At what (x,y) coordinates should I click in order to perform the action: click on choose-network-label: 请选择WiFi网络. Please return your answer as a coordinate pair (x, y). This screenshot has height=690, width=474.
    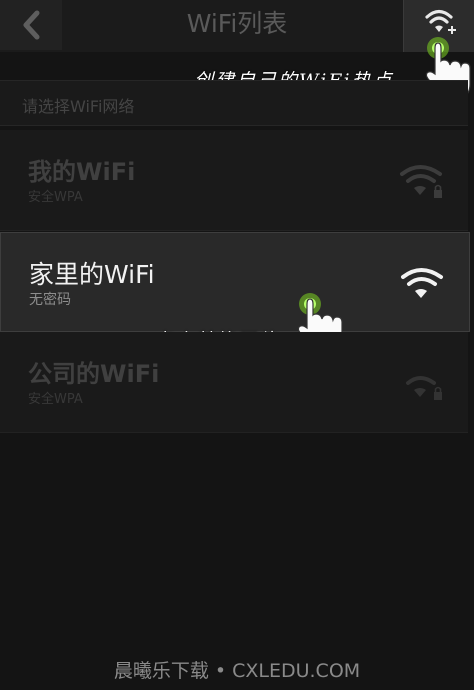
    Looking at the image, I should click on (78, 106).